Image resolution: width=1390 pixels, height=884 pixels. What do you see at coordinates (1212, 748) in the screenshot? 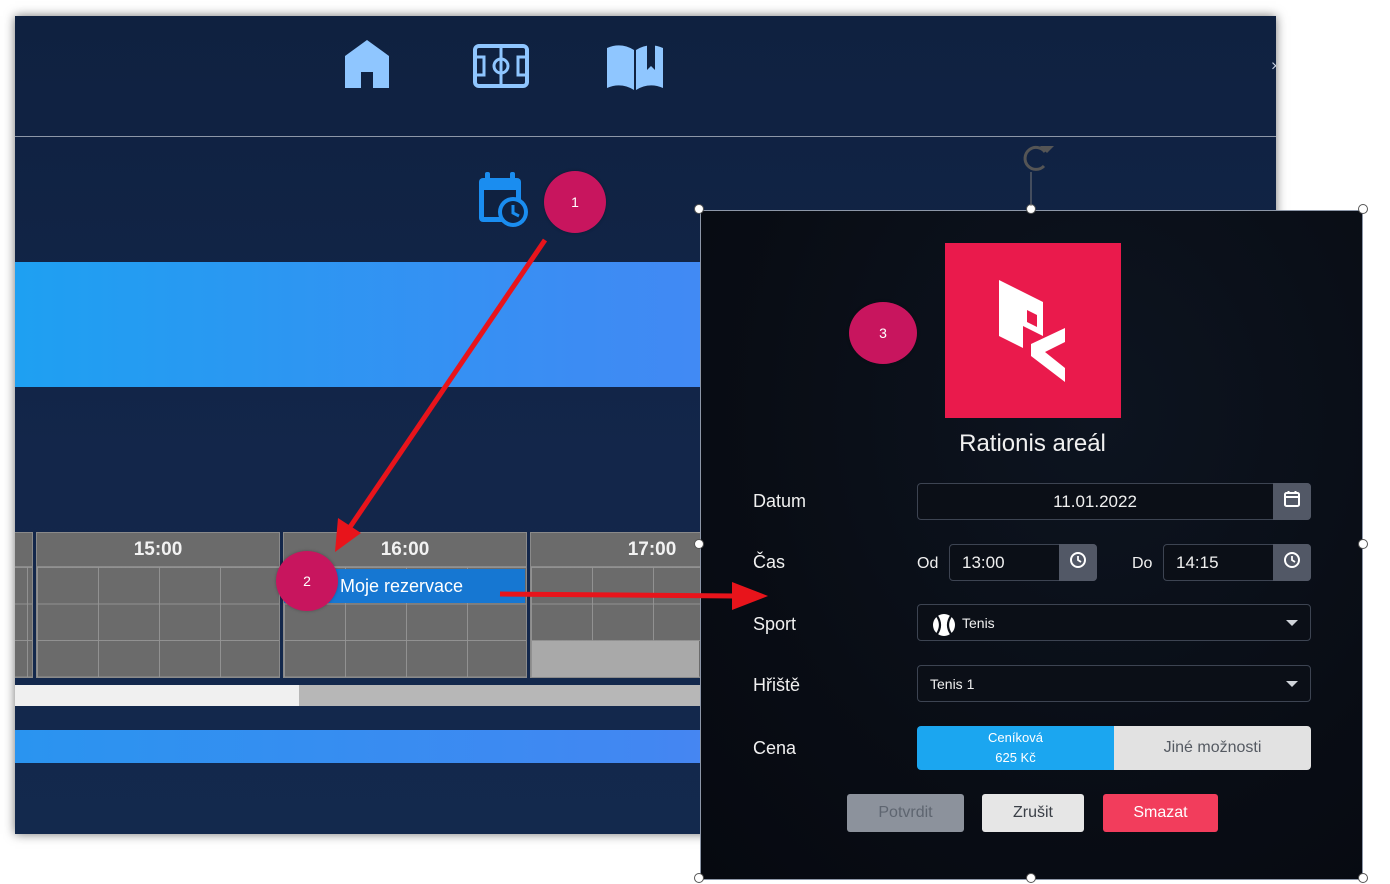
I see `price-option-other: Jiné možnosti` at bounding box center [1212, 748].